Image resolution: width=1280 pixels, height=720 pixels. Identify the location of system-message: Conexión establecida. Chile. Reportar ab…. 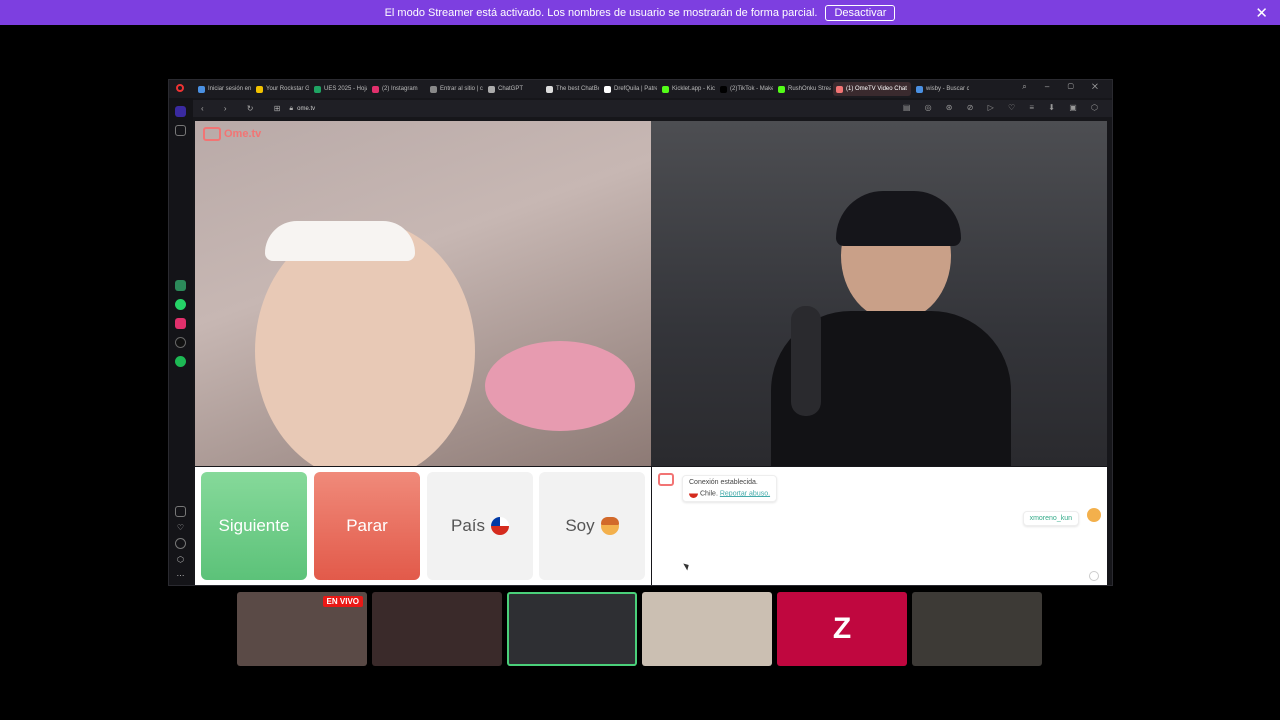
(730, 488).